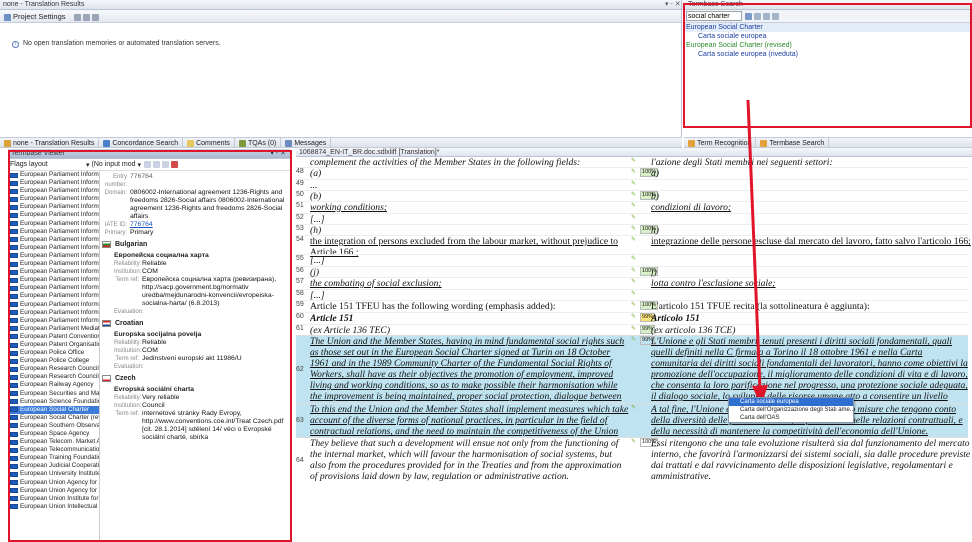  I want to click on term-list-item: European Parliament Information, so click(53, 175).